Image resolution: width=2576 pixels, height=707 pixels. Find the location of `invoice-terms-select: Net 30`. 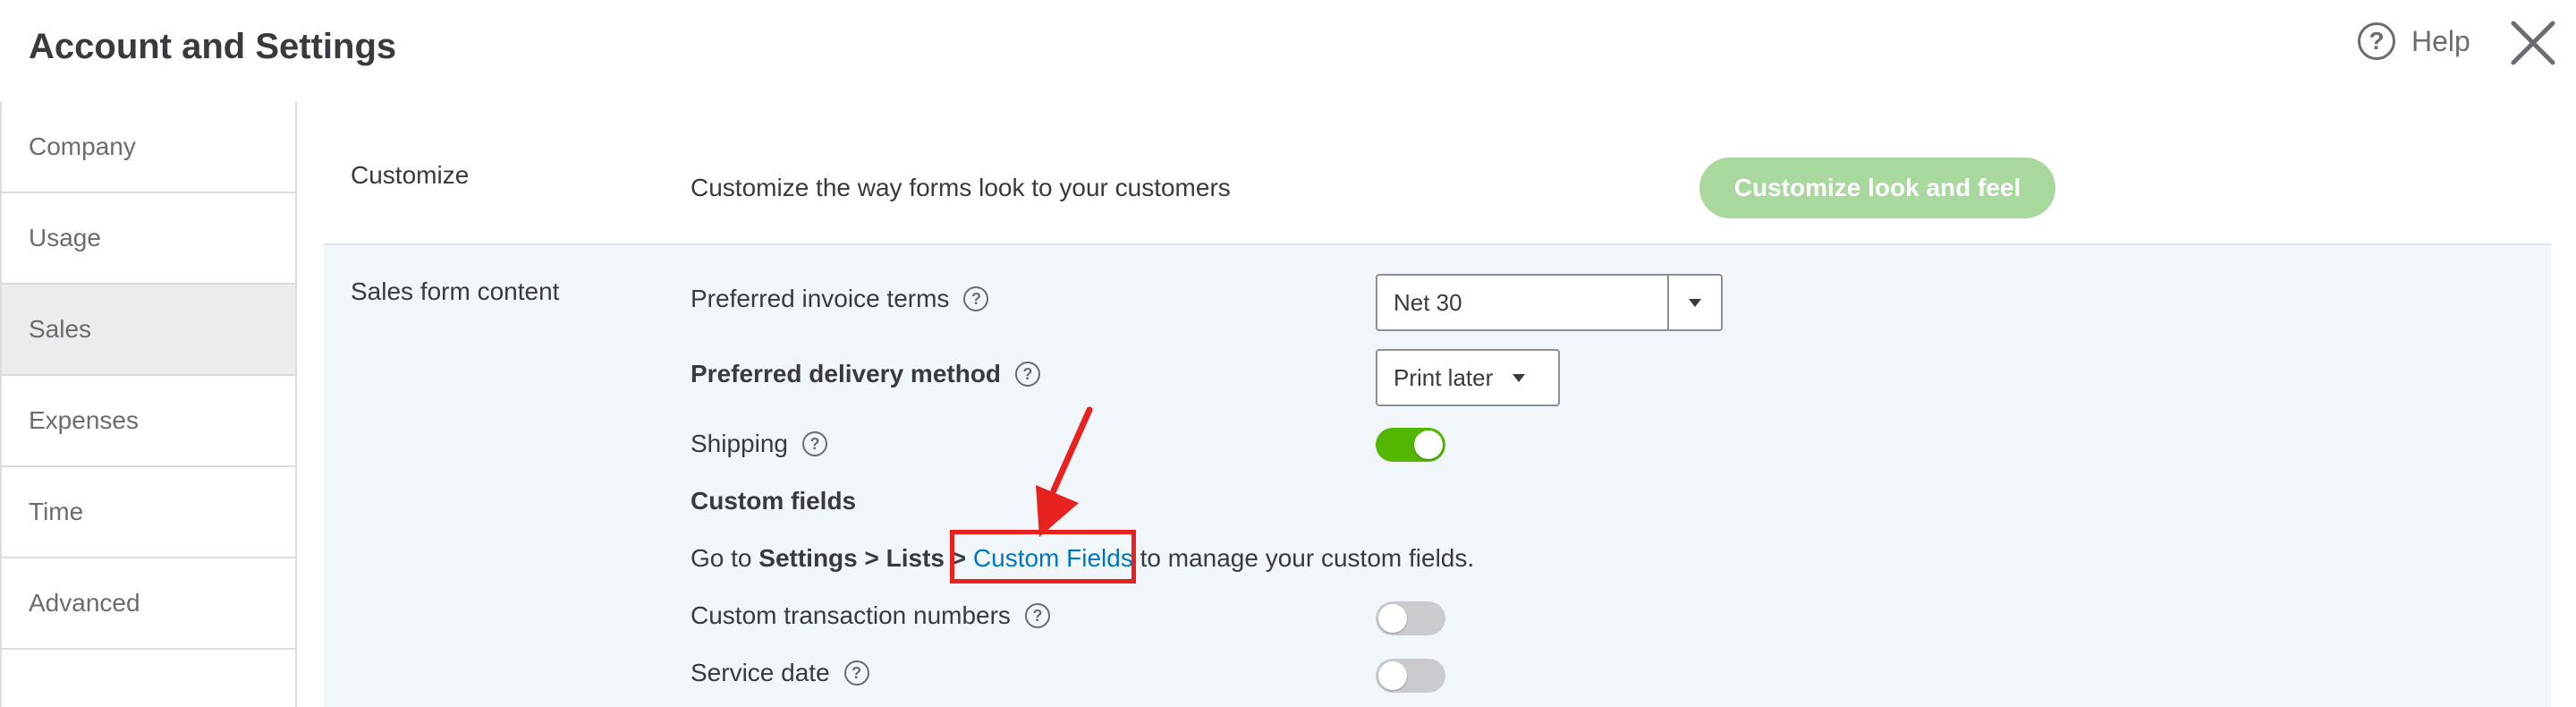

invoice-terms-select: Net 30 is located at coordinates (1549, 302).